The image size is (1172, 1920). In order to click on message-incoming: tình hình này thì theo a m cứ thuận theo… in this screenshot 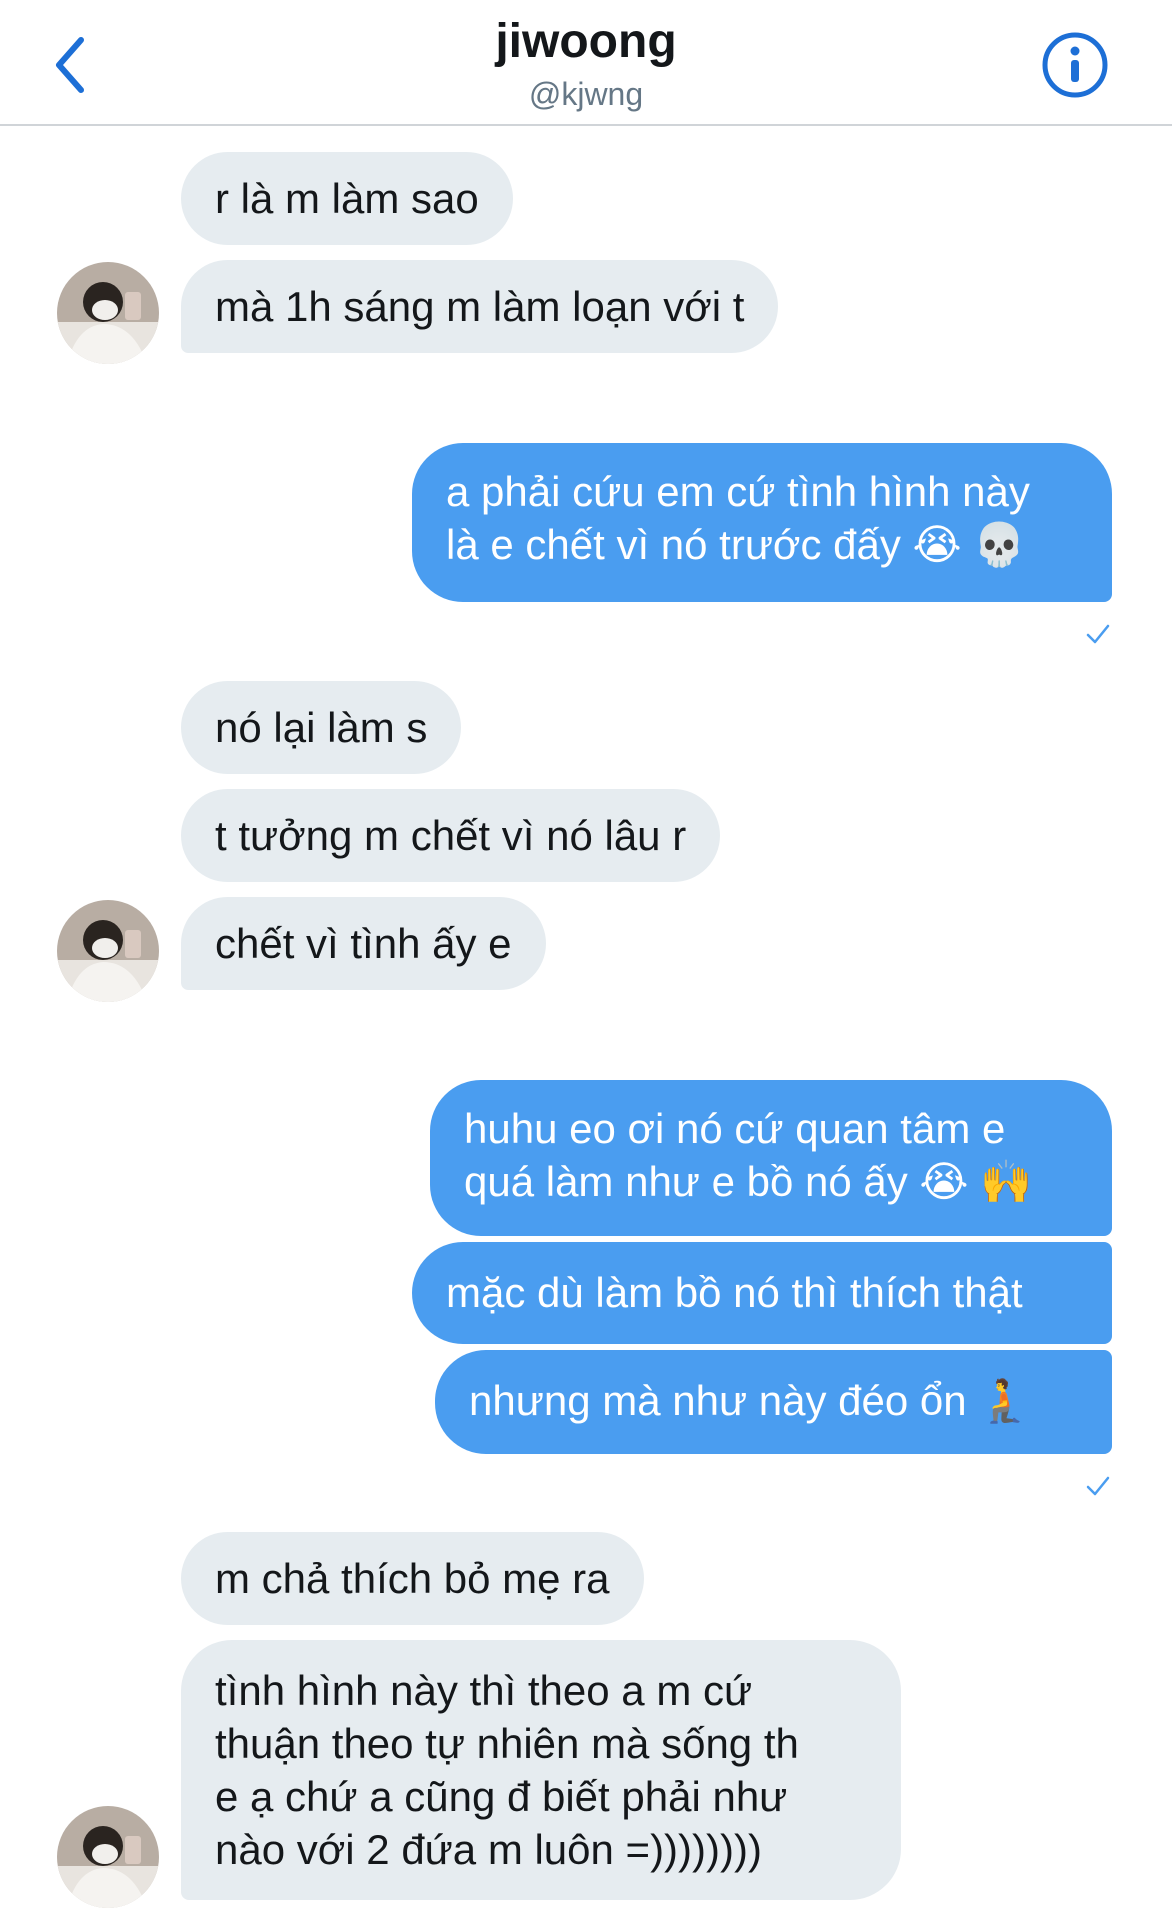, I will do `click(541, 1770)`.